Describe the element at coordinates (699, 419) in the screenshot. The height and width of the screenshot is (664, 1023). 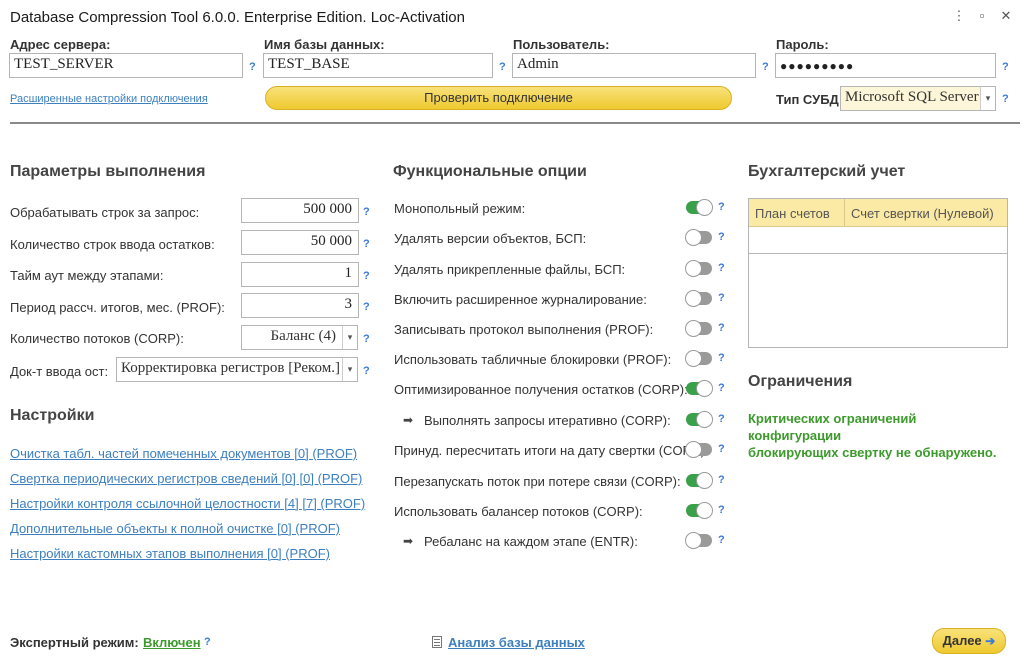
I see `option-toggle-iterative-queries` at that location.